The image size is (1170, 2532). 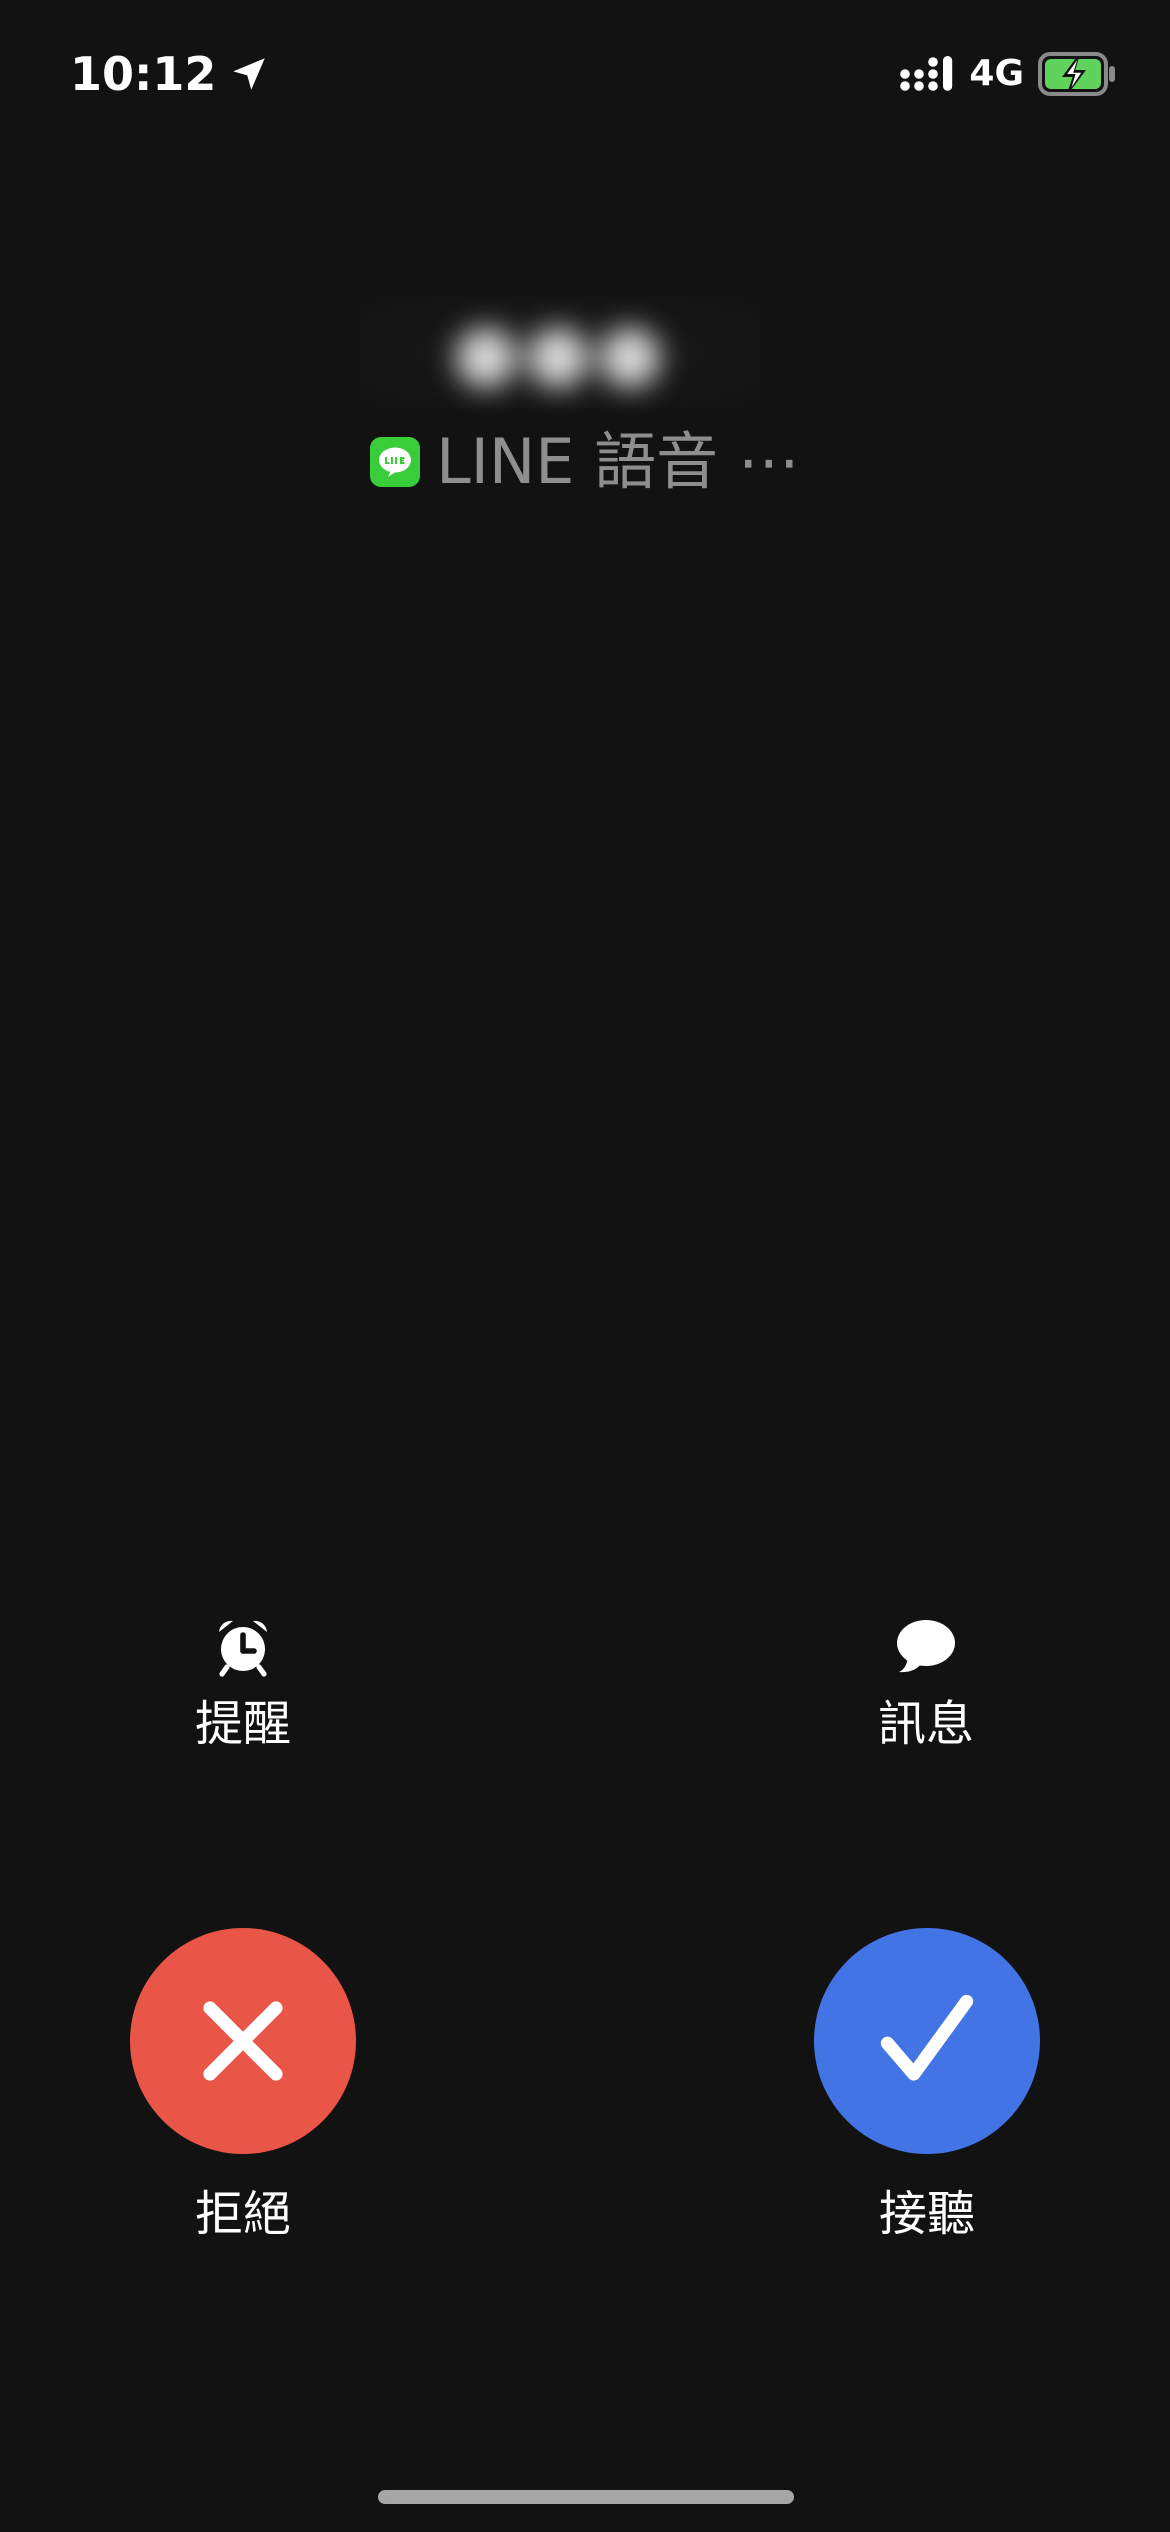 What do you see at coordinates (996, 73) in the screenshot?
I see `network-type: 4G` at bounding box center [996, 73].